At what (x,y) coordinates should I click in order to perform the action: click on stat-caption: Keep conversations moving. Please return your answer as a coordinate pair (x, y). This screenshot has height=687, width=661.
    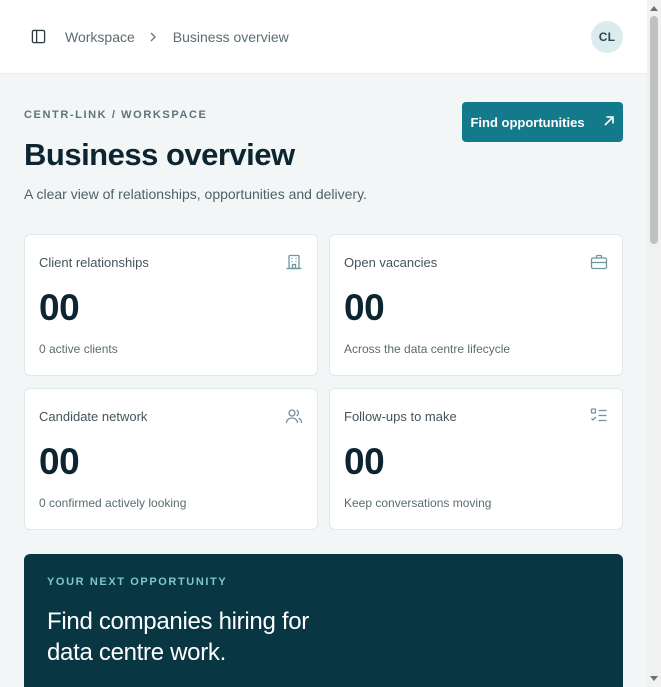
    Looking at the image, I should click on (418, 503).